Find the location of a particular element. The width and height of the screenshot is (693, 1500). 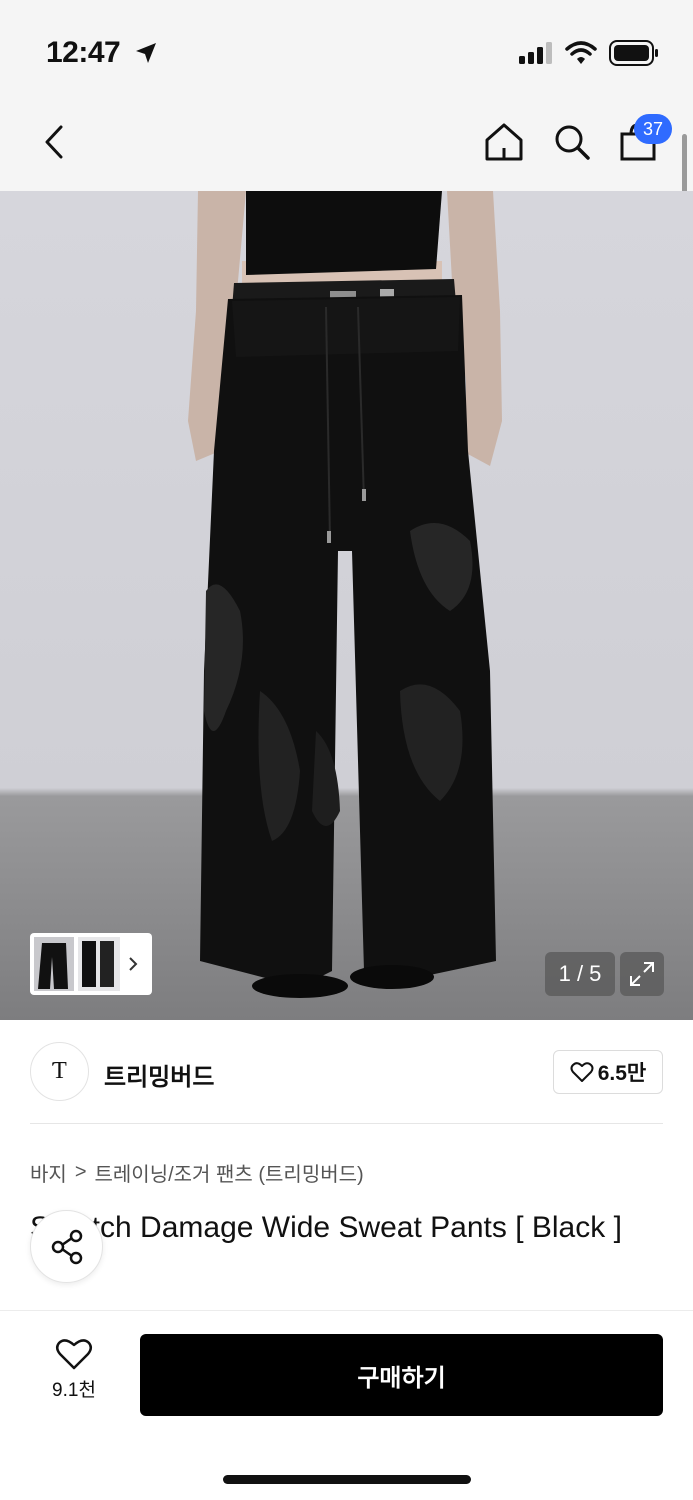

home-indicator is located at coordinates (347, 1479).